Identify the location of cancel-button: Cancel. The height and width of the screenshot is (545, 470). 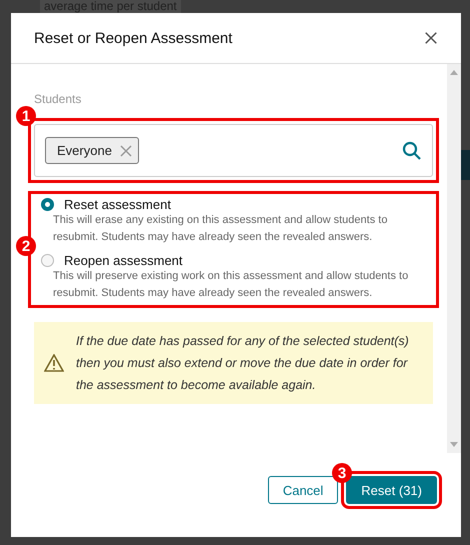
(303, 490).